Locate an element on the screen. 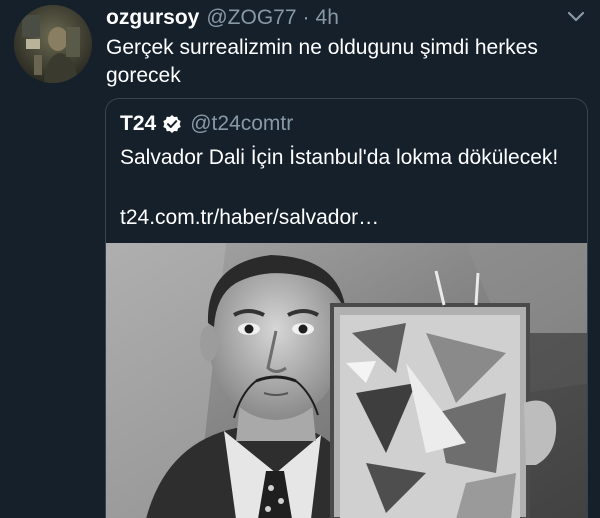  verified-badge-icon is located at coordinates (172, 124).